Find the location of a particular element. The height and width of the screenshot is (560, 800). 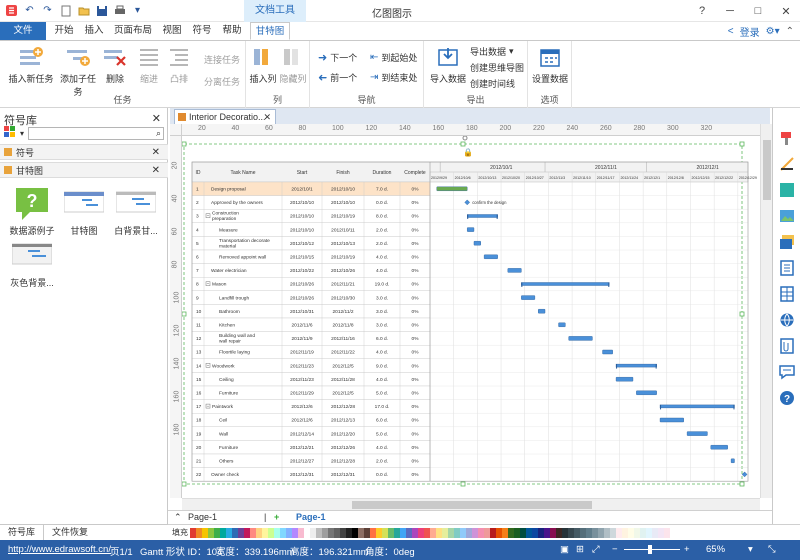

horizontal-scrollbar is located at coordinates (471, 504).